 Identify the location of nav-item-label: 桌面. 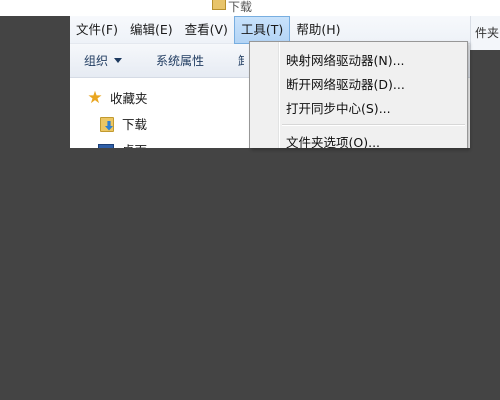
(134, 144).